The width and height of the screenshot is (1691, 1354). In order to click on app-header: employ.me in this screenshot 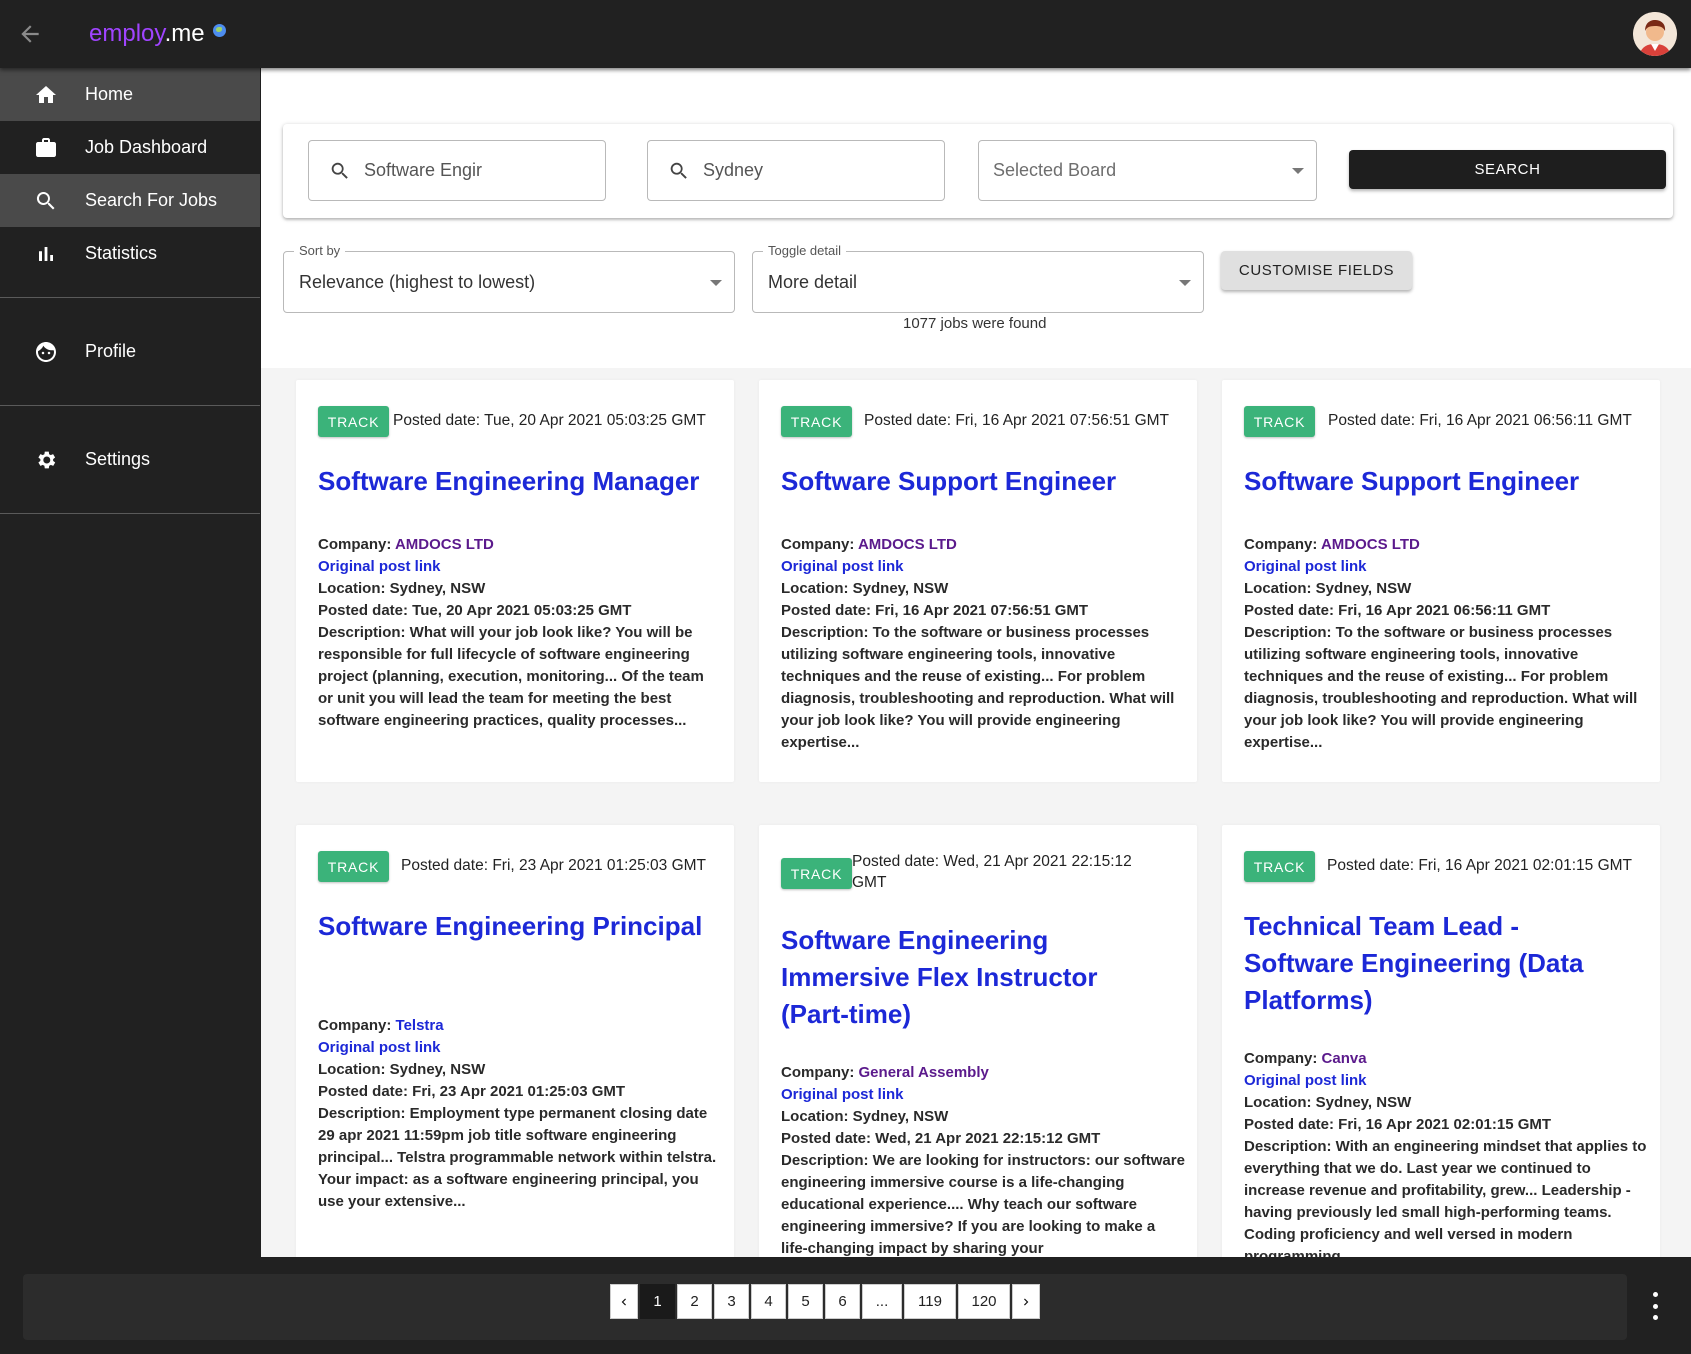, I will do `click(845, 34)`.